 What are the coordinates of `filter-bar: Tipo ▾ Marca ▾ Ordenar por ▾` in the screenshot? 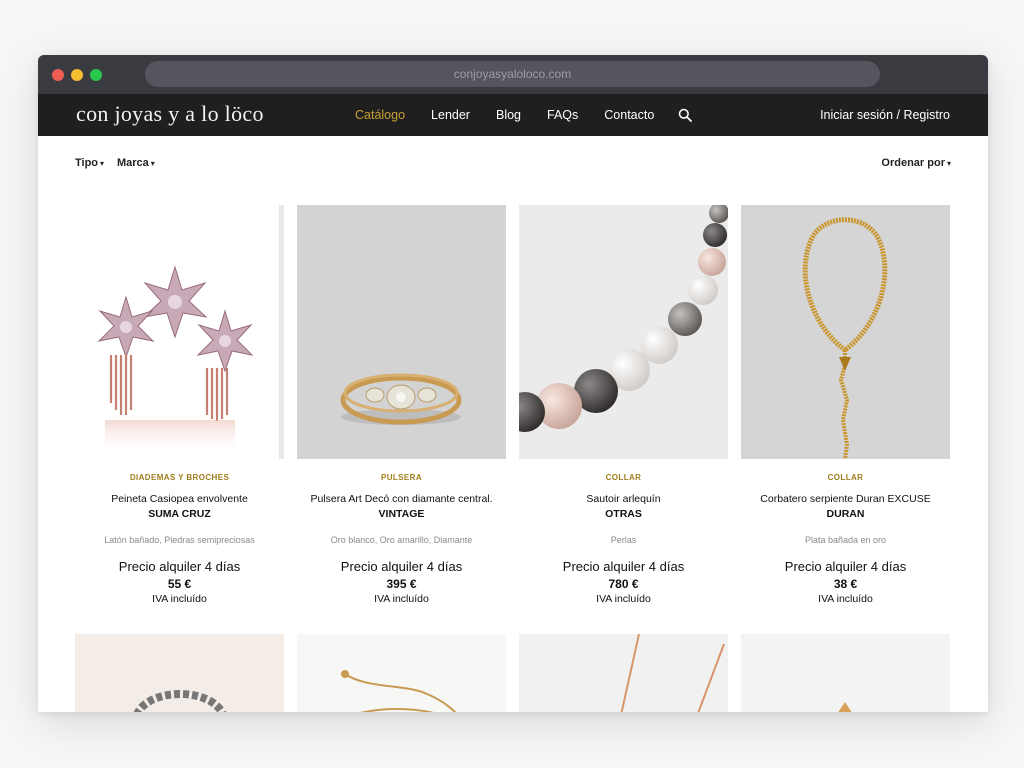 It's located at (513, 162).